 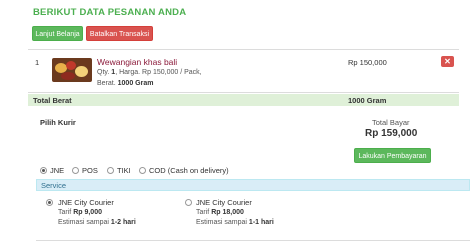 What do you see at coordinates (142, 170) in the screenshot?
I see `courier-radio-cod` at bounding box center [142, 170].